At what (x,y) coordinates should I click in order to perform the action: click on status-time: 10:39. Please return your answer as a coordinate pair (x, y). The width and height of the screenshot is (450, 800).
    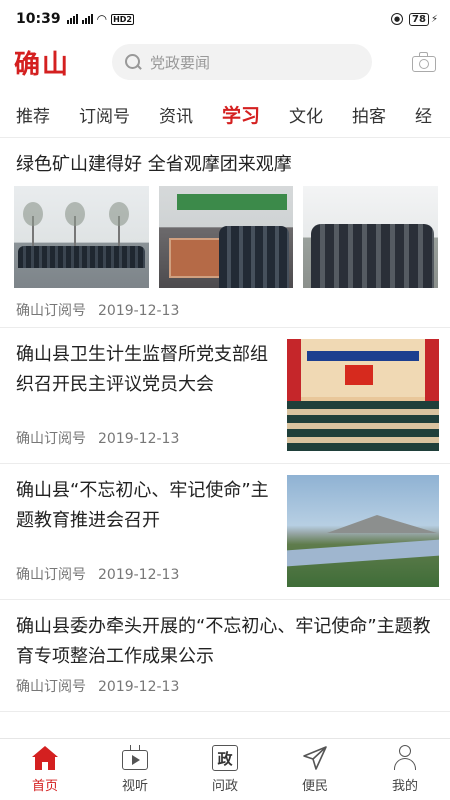
    Looking at the image, I should click on (38, 19).